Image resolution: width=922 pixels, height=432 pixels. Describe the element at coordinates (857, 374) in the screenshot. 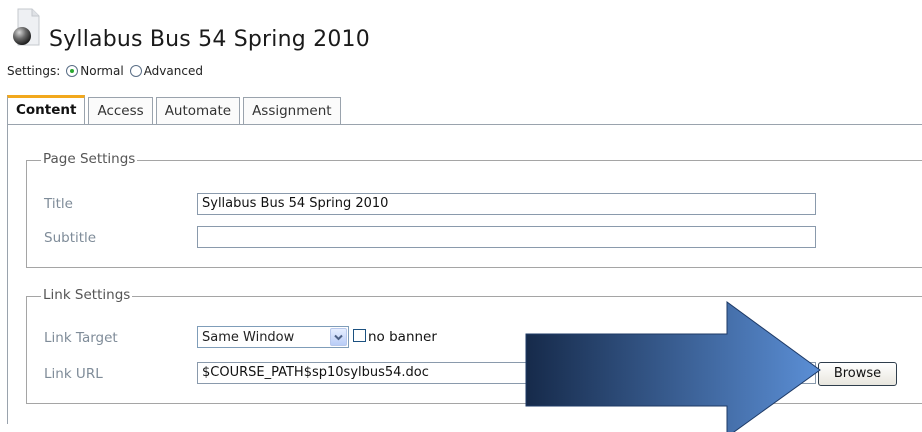

I see `browse-button: Browse` at that location.